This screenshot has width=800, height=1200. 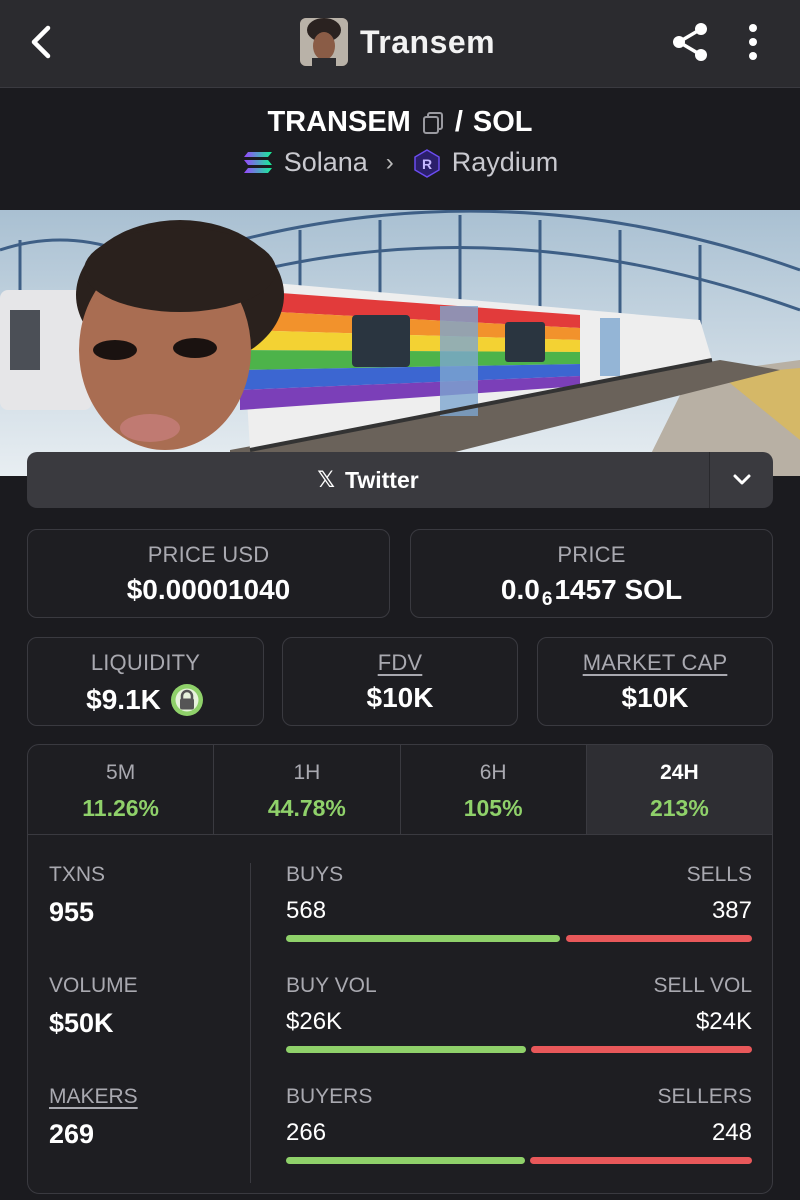 I want to click on raydium-logo-icon: R, so click(x=427, y=163).